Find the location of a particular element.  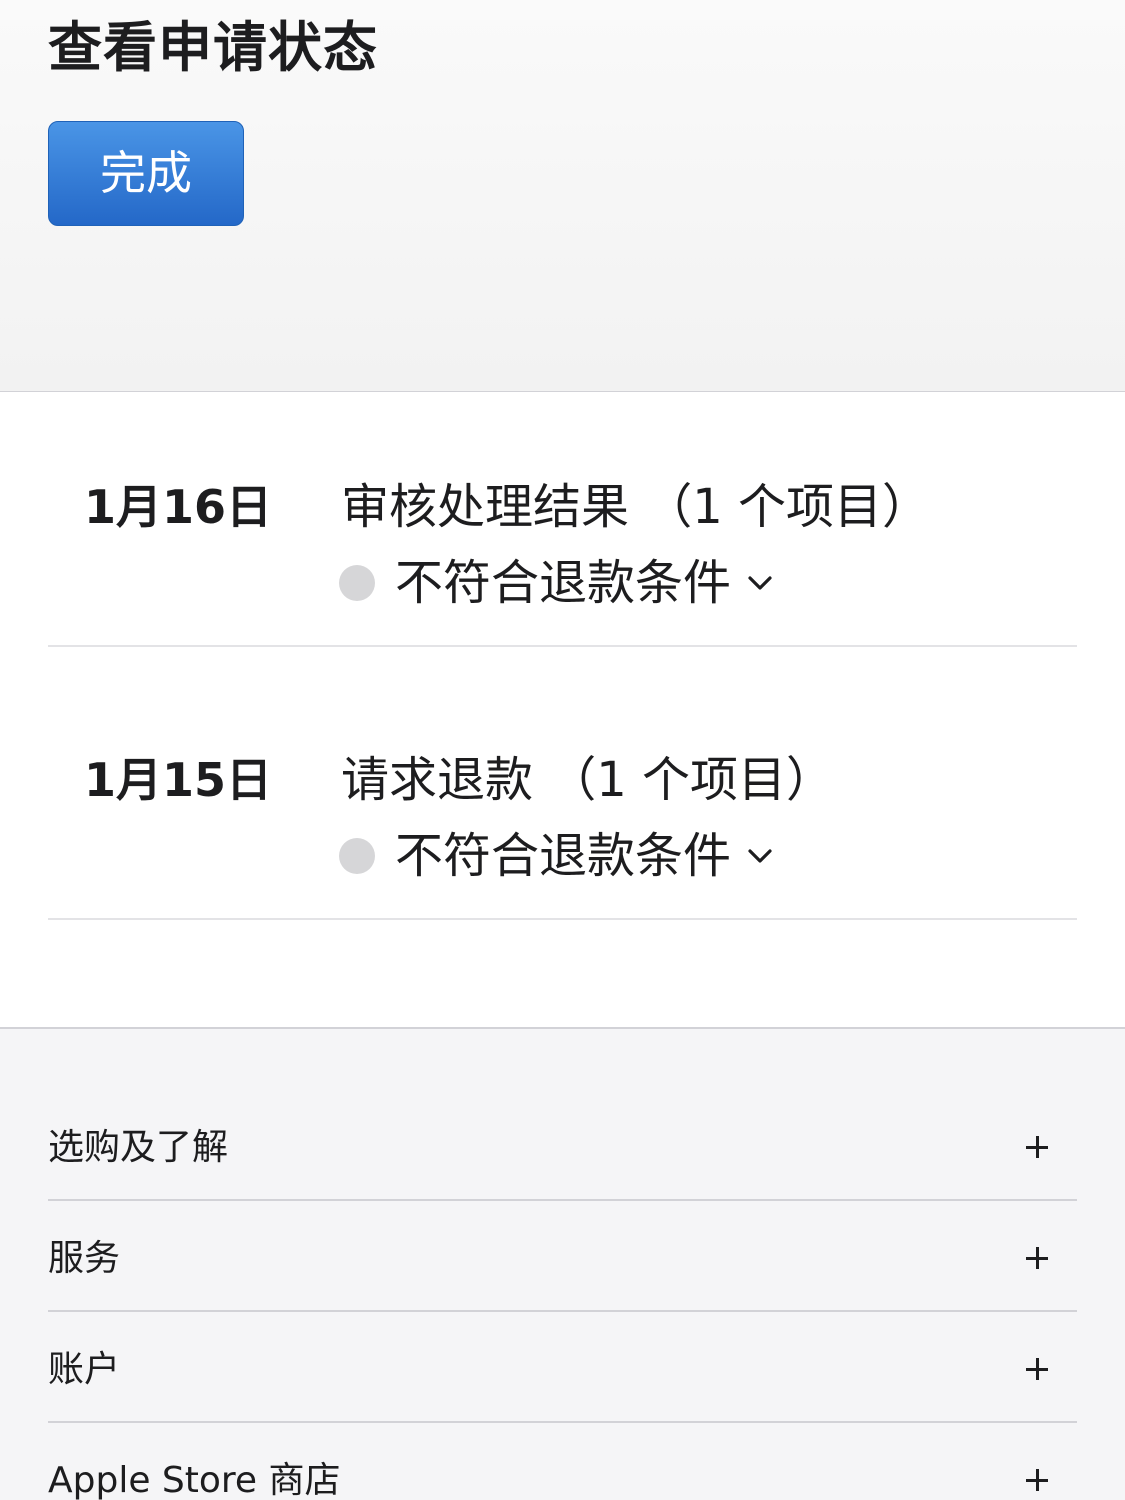

row-title: 审核处理结果 （1 个项目） is located at coordinates (636, 507).